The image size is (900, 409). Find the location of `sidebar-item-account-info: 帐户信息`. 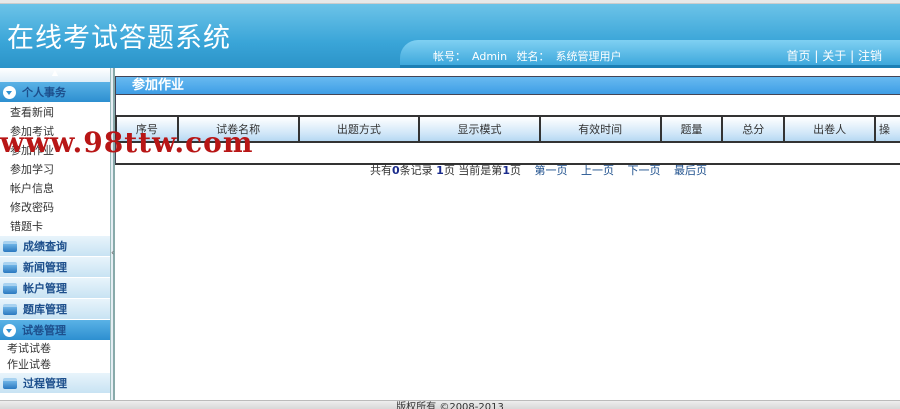

sidebar-item-account-info: 帐户信息 is located at coordinates (55, 188).